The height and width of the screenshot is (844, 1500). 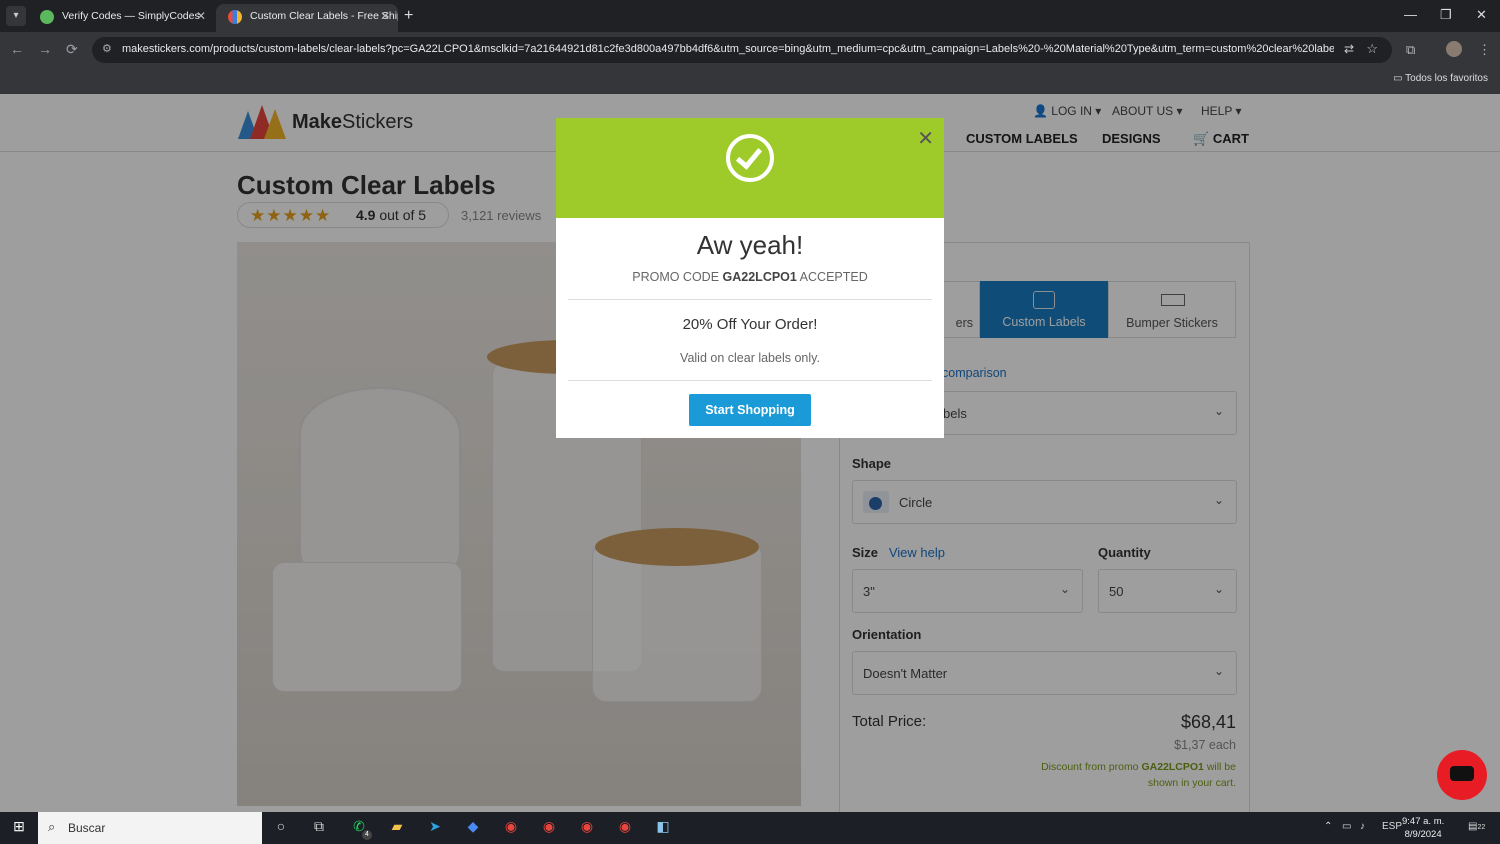 I want to click on clock-date: 8/9/2024, so click(x=1423, y=834).